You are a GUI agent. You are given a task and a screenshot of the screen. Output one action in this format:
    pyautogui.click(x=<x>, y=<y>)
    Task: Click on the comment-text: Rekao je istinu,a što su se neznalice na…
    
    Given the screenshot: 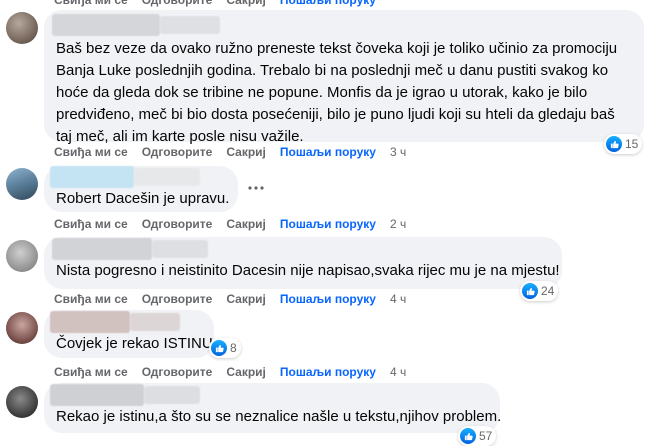 What is the action you would take?
    pyautogui.click(x=279, y=416)
    